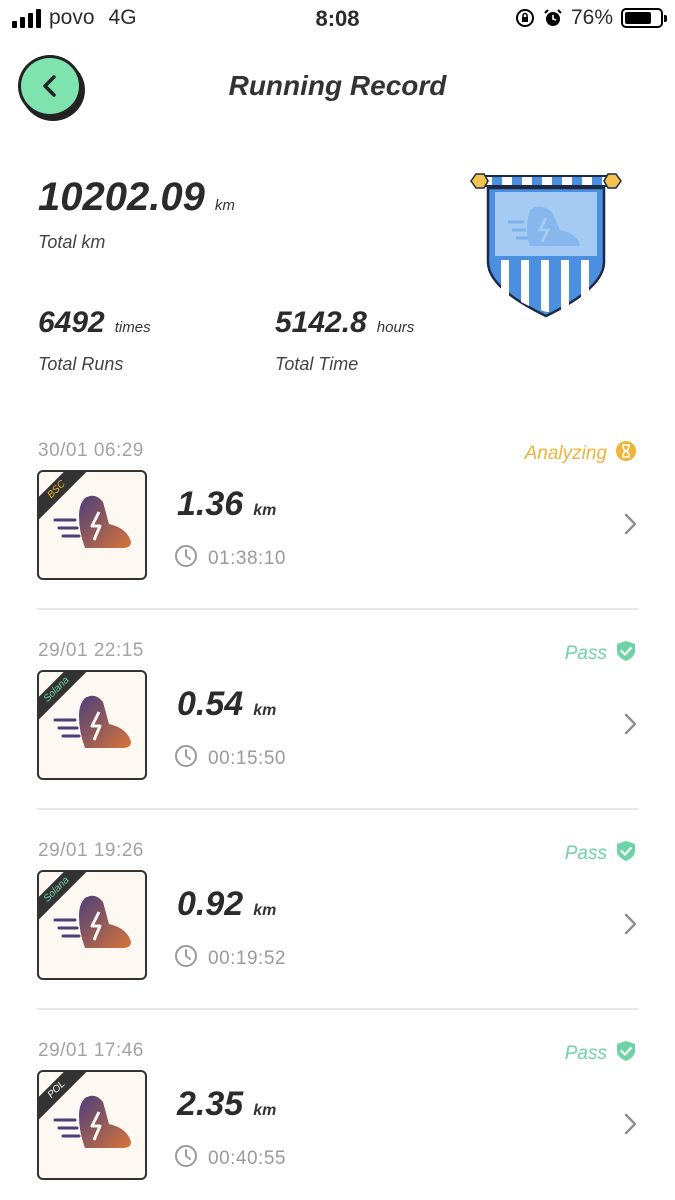 Image resolution: width=675 pixels, height=1200 pixels. Describe the element at coordinates (337, 85) in the screenshot. I see `page-title: Running Record` at that location.